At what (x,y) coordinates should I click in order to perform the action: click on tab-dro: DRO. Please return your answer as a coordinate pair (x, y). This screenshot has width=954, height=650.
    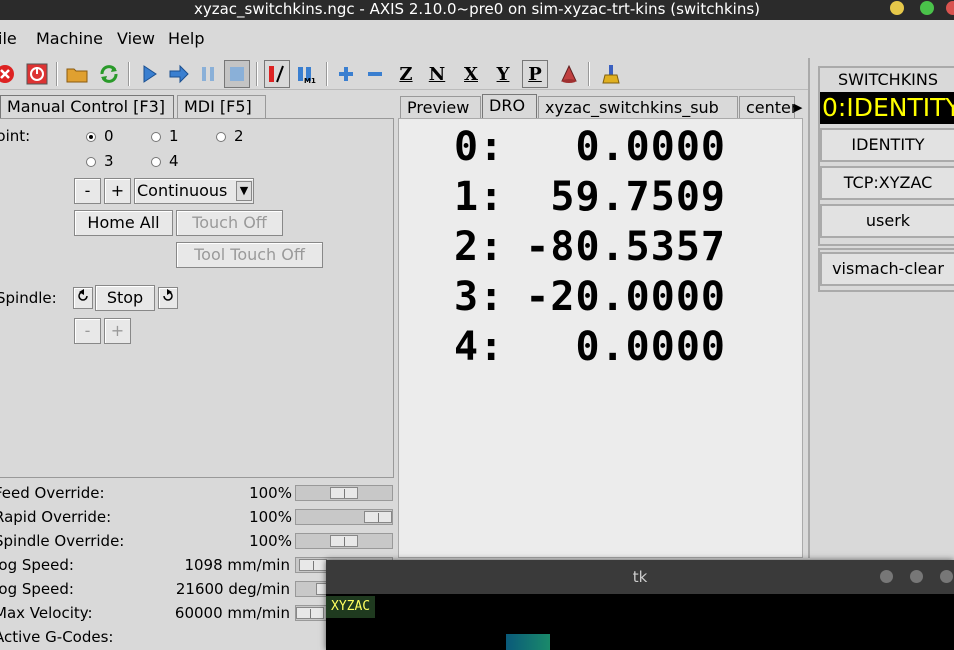
    Looking at the image, I should click on (509, 107).